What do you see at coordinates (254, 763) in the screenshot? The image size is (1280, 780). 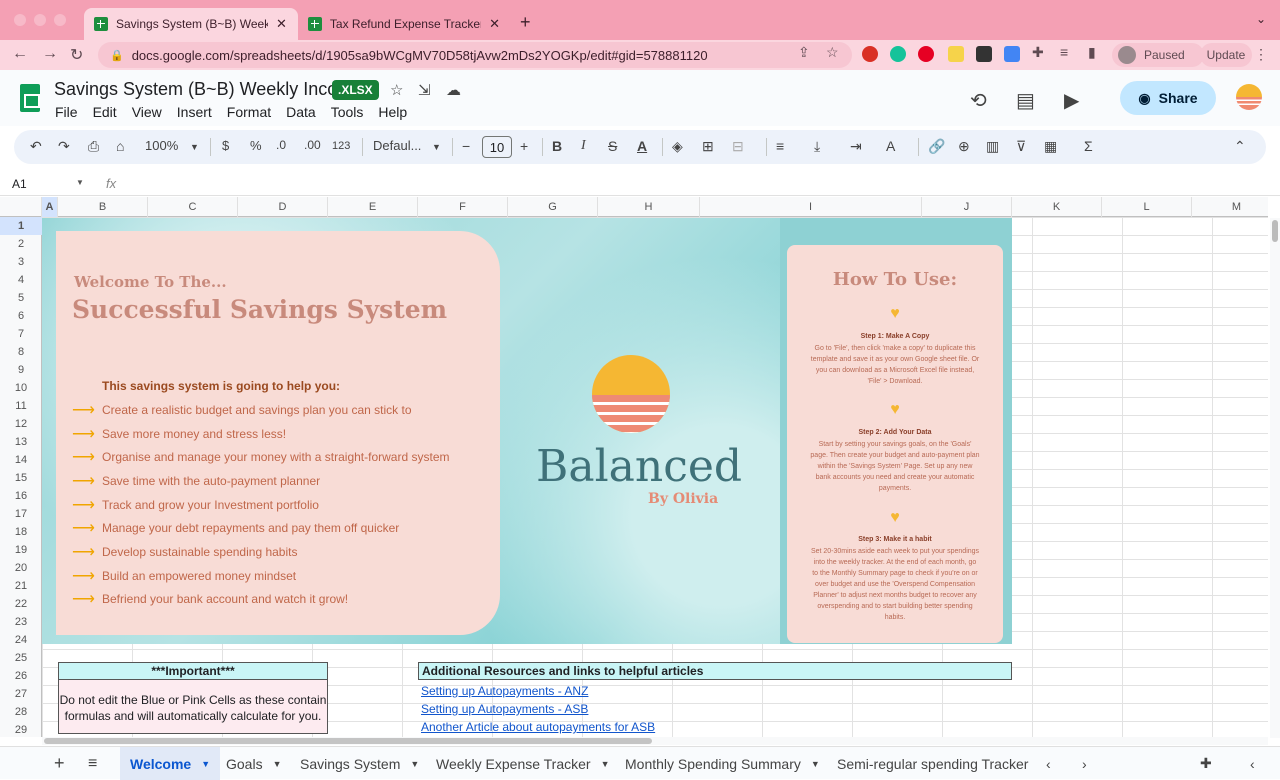 I see `sheet-tab-goals: Goals ▼` at bounding box center [254, 763].